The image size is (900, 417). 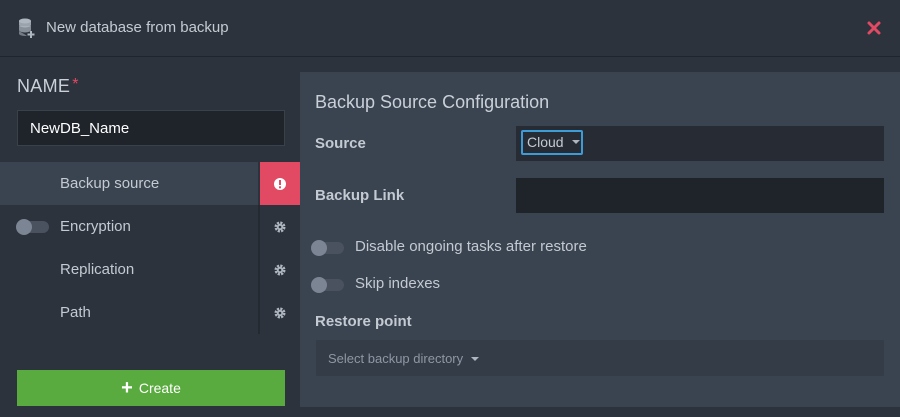 I want to click on skip-indexes-toggle, so click(x=327, y=285).